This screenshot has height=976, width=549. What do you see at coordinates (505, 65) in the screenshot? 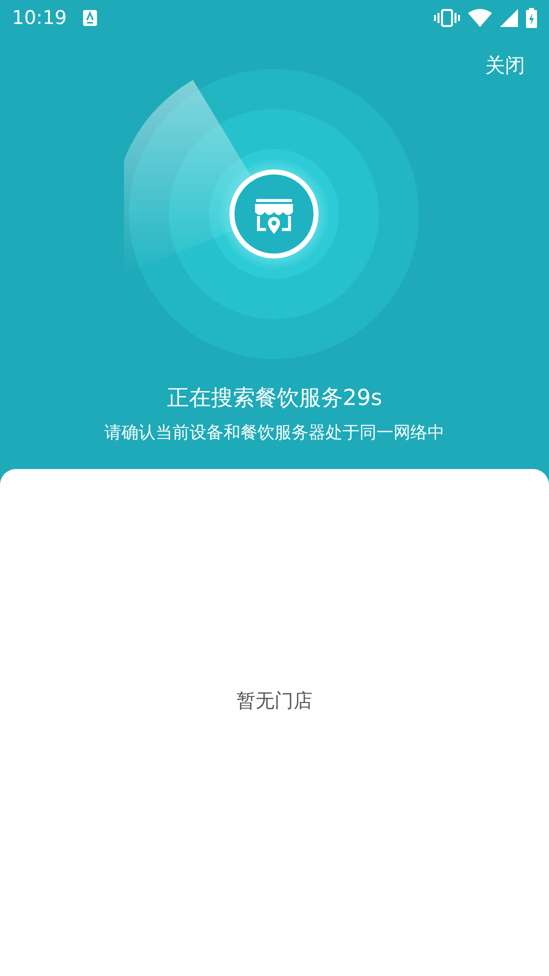
I see `close-button: 关闭` at bounding box center [505, 65].